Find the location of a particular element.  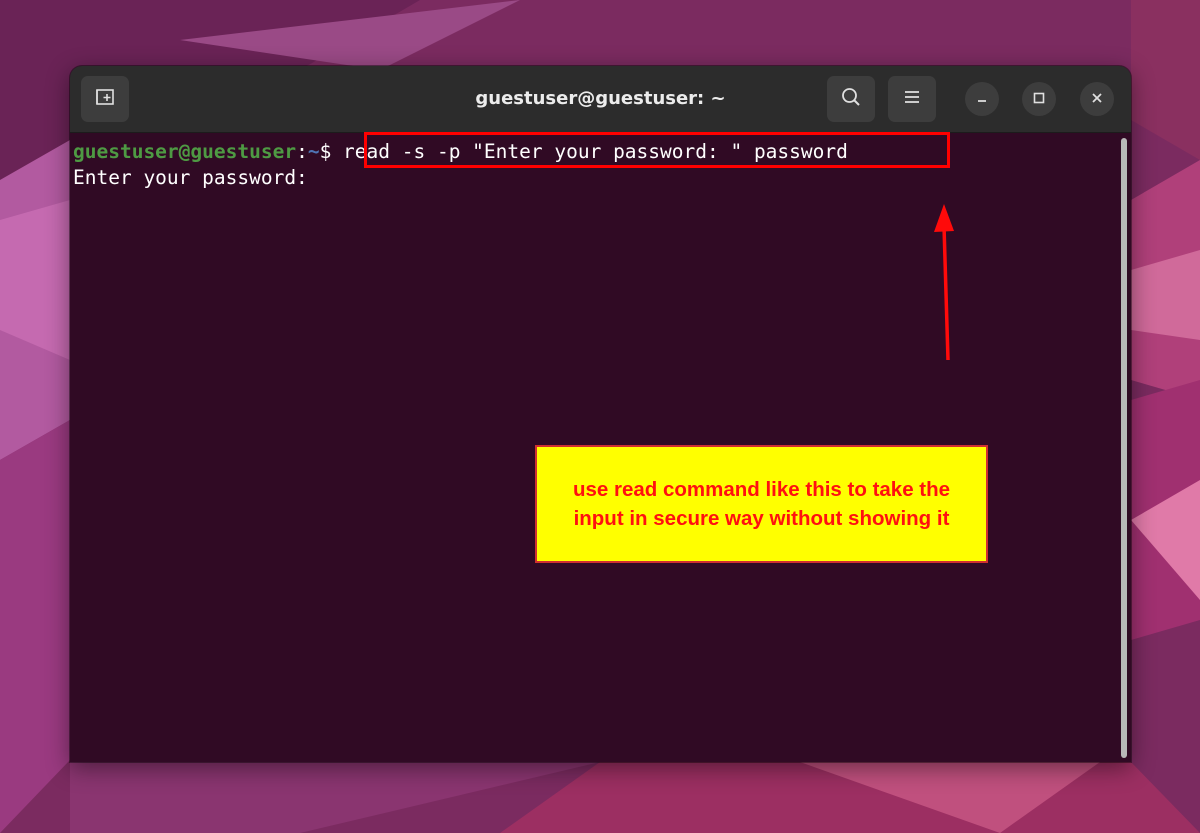

menu-button is located at coordinates (912, 99).